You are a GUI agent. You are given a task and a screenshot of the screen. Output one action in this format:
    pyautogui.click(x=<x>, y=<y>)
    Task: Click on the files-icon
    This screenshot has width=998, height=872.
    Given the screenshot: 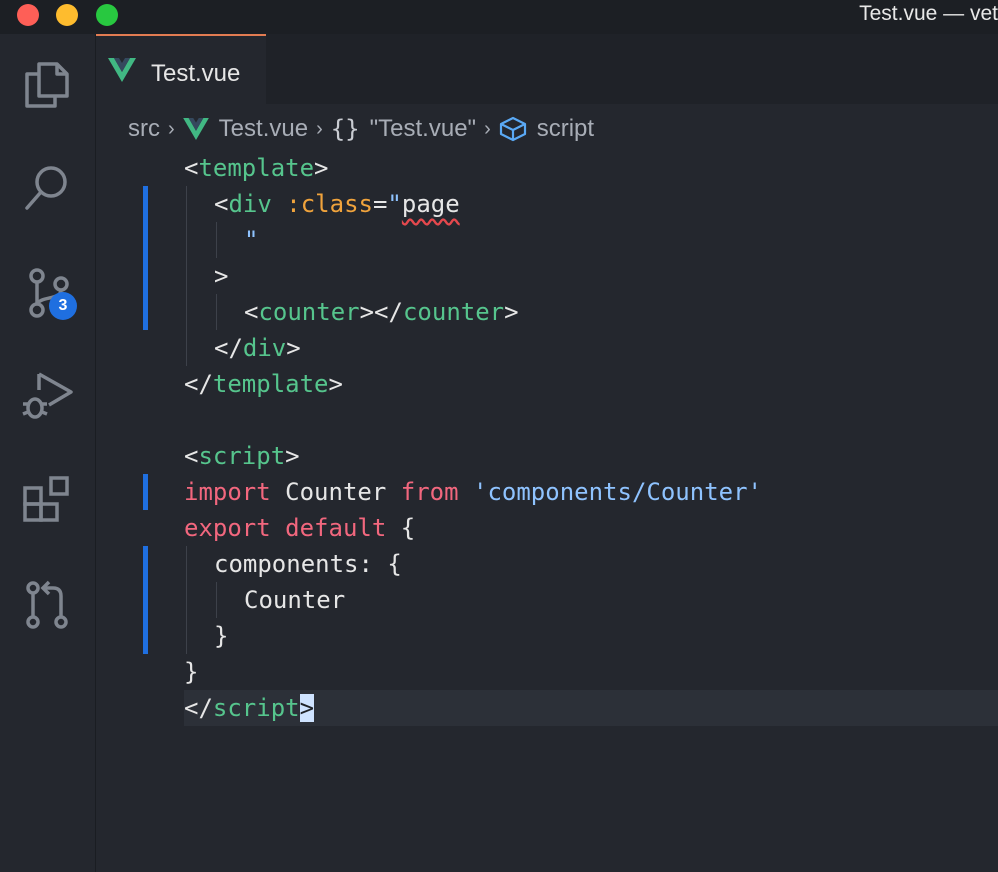 What is the action you would take?
    pyautogui.click(x=47, y=85)
    